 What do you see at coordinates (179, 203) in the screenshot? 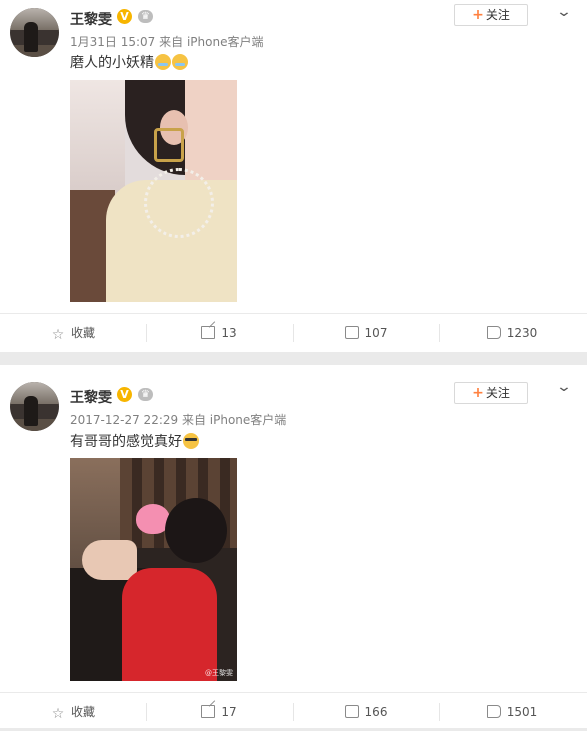
I see `photo-necklace` at bounding box center [179, 203].